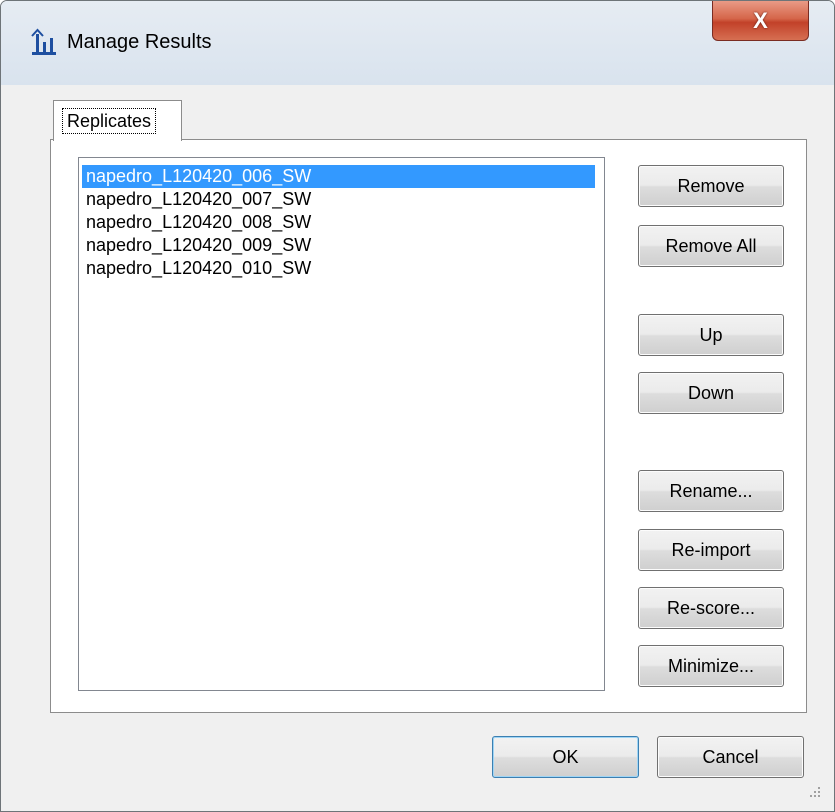 The image size is (835, 812). Describe the element at coordinates (711, 186) in the screenshot. I see `remove-button: Remove` at that location.